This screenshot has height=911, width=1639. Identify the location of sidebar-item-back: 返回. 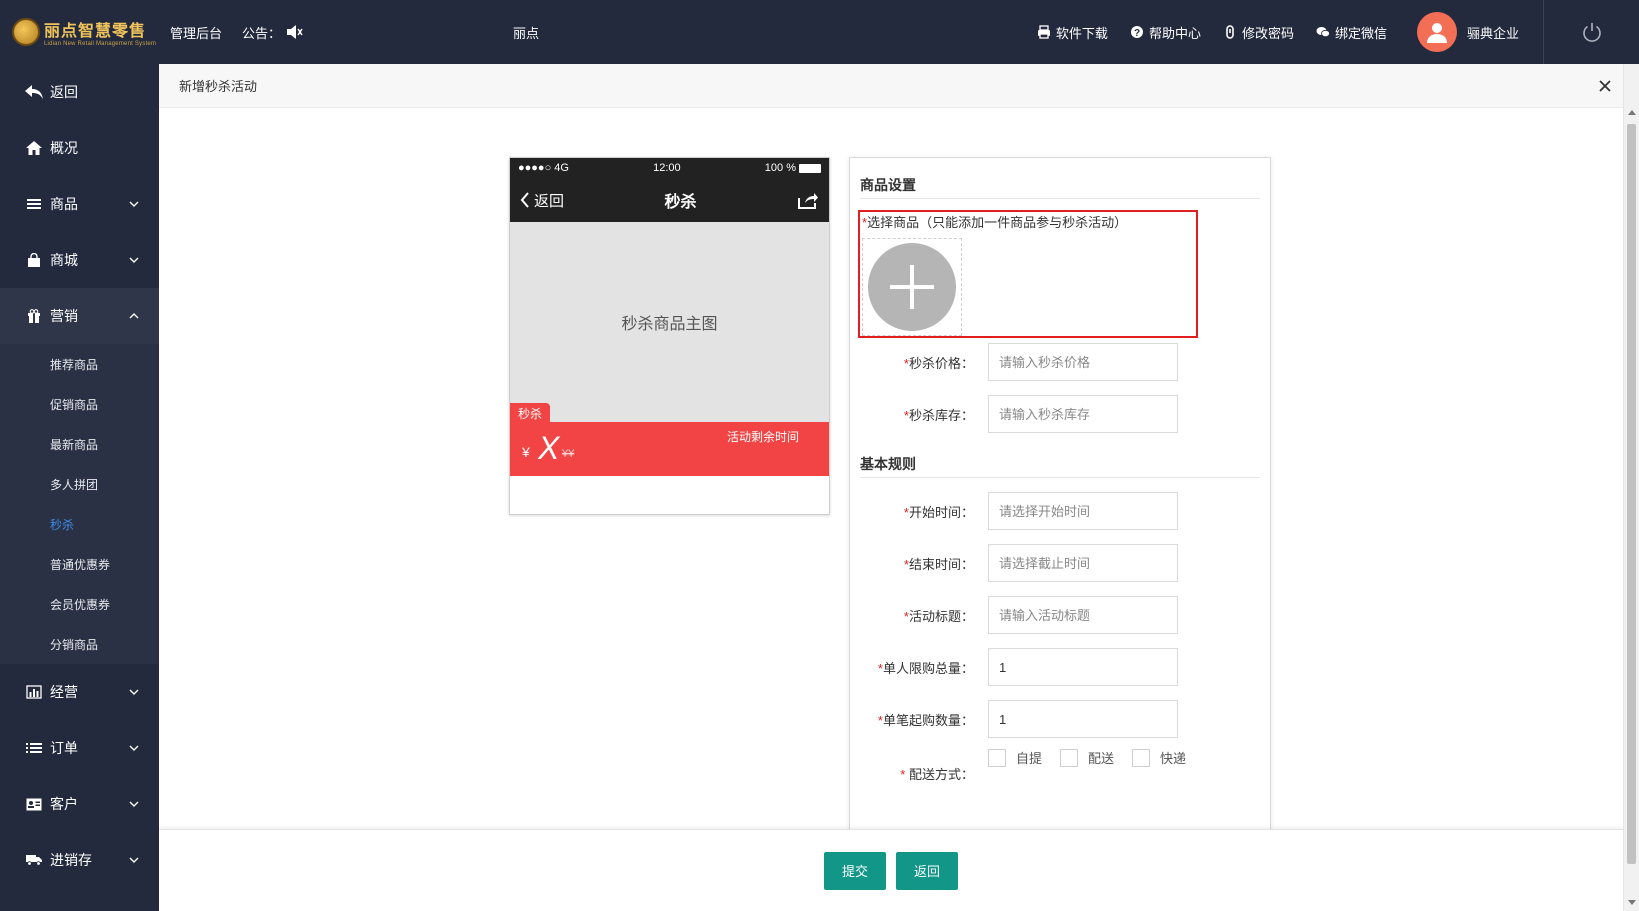
(79, 92).